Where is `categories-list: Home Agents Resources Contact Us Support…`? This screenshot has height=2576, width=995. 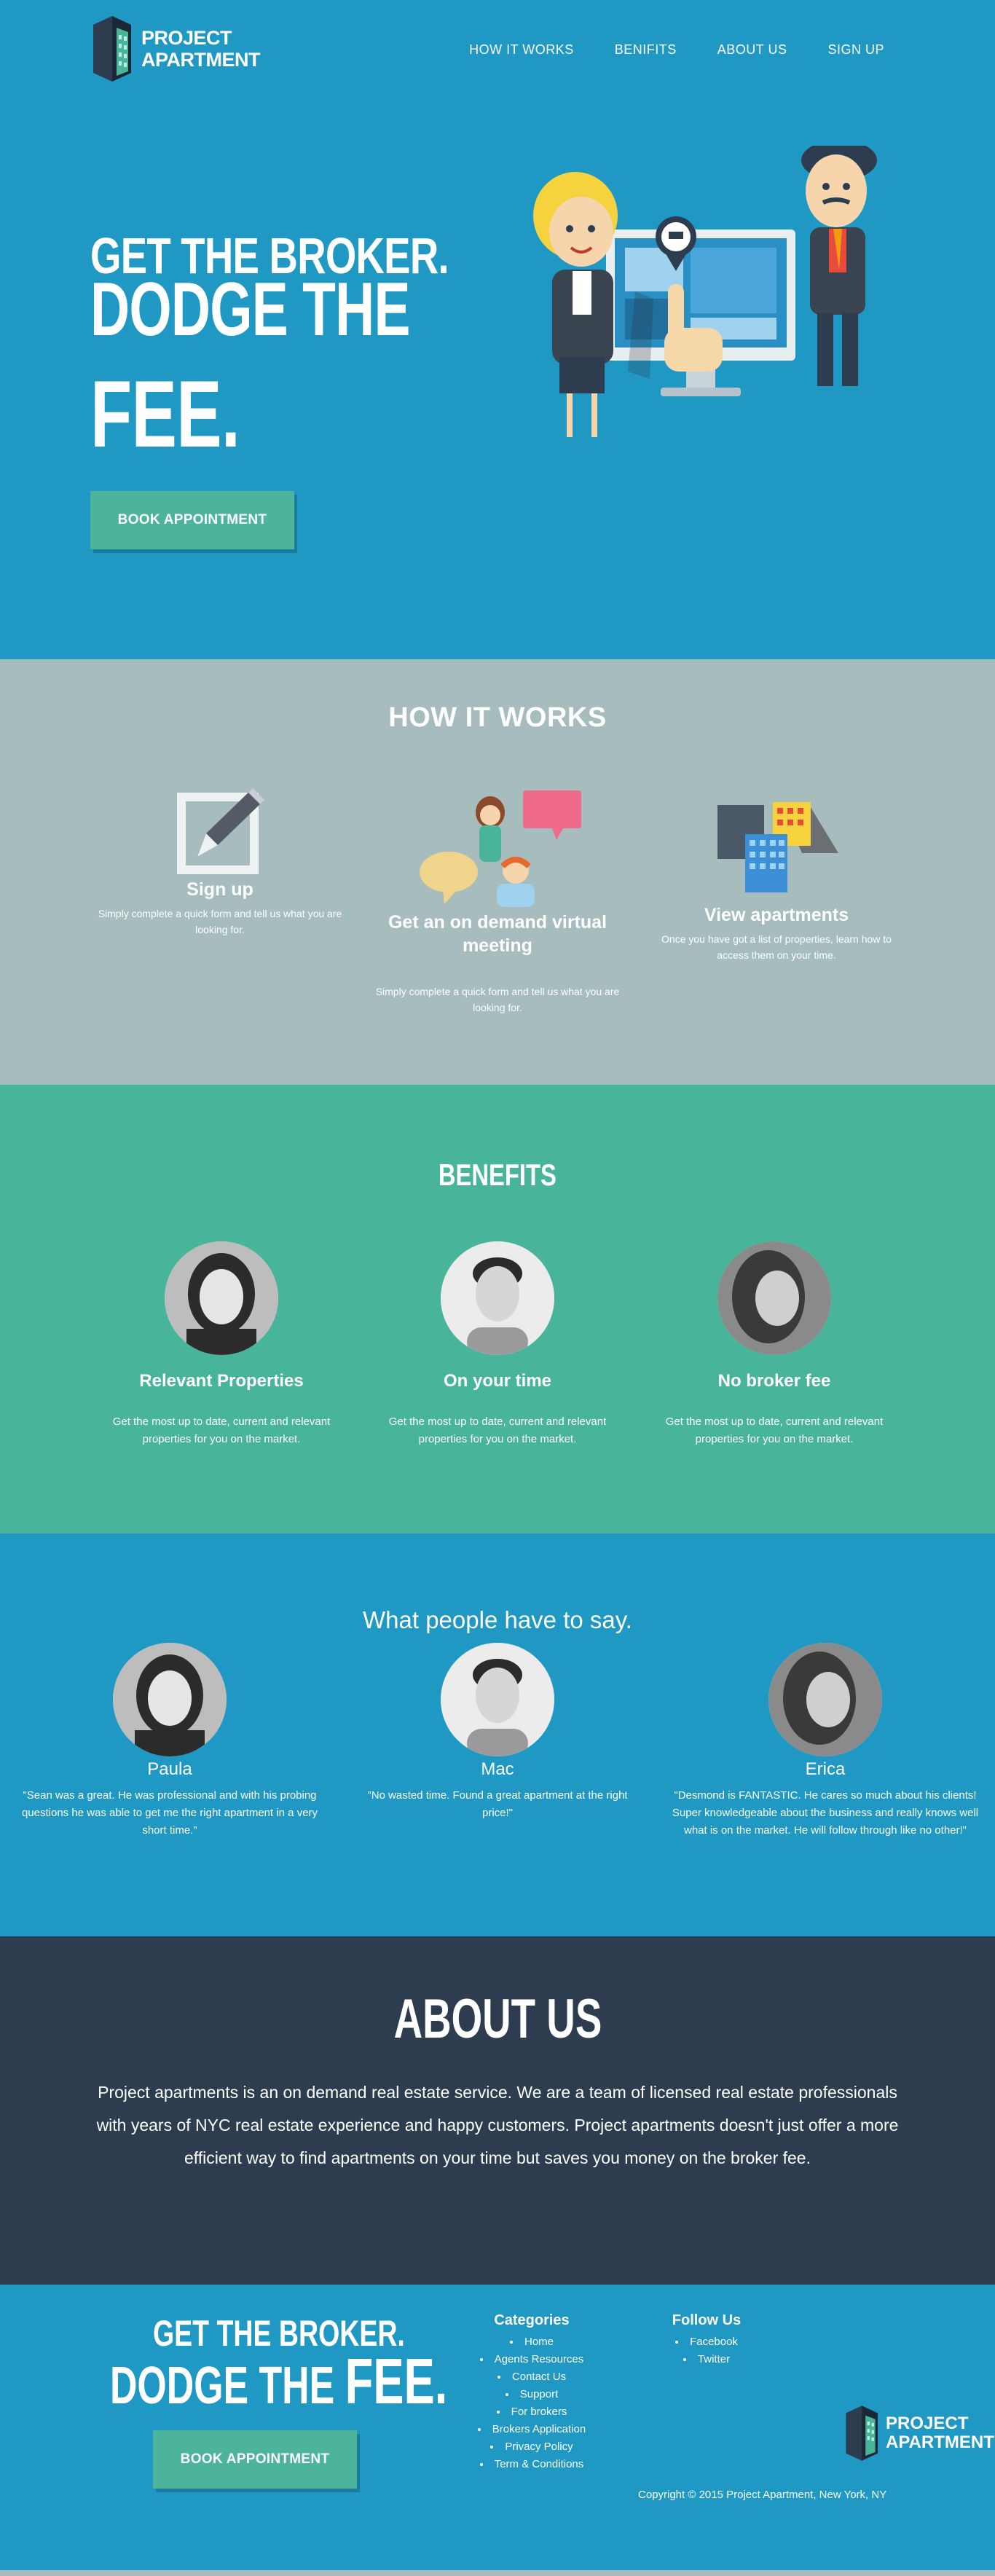 categories-list: Home Agents Resources Contact Us Support… is located at coordinates (532, 2403).